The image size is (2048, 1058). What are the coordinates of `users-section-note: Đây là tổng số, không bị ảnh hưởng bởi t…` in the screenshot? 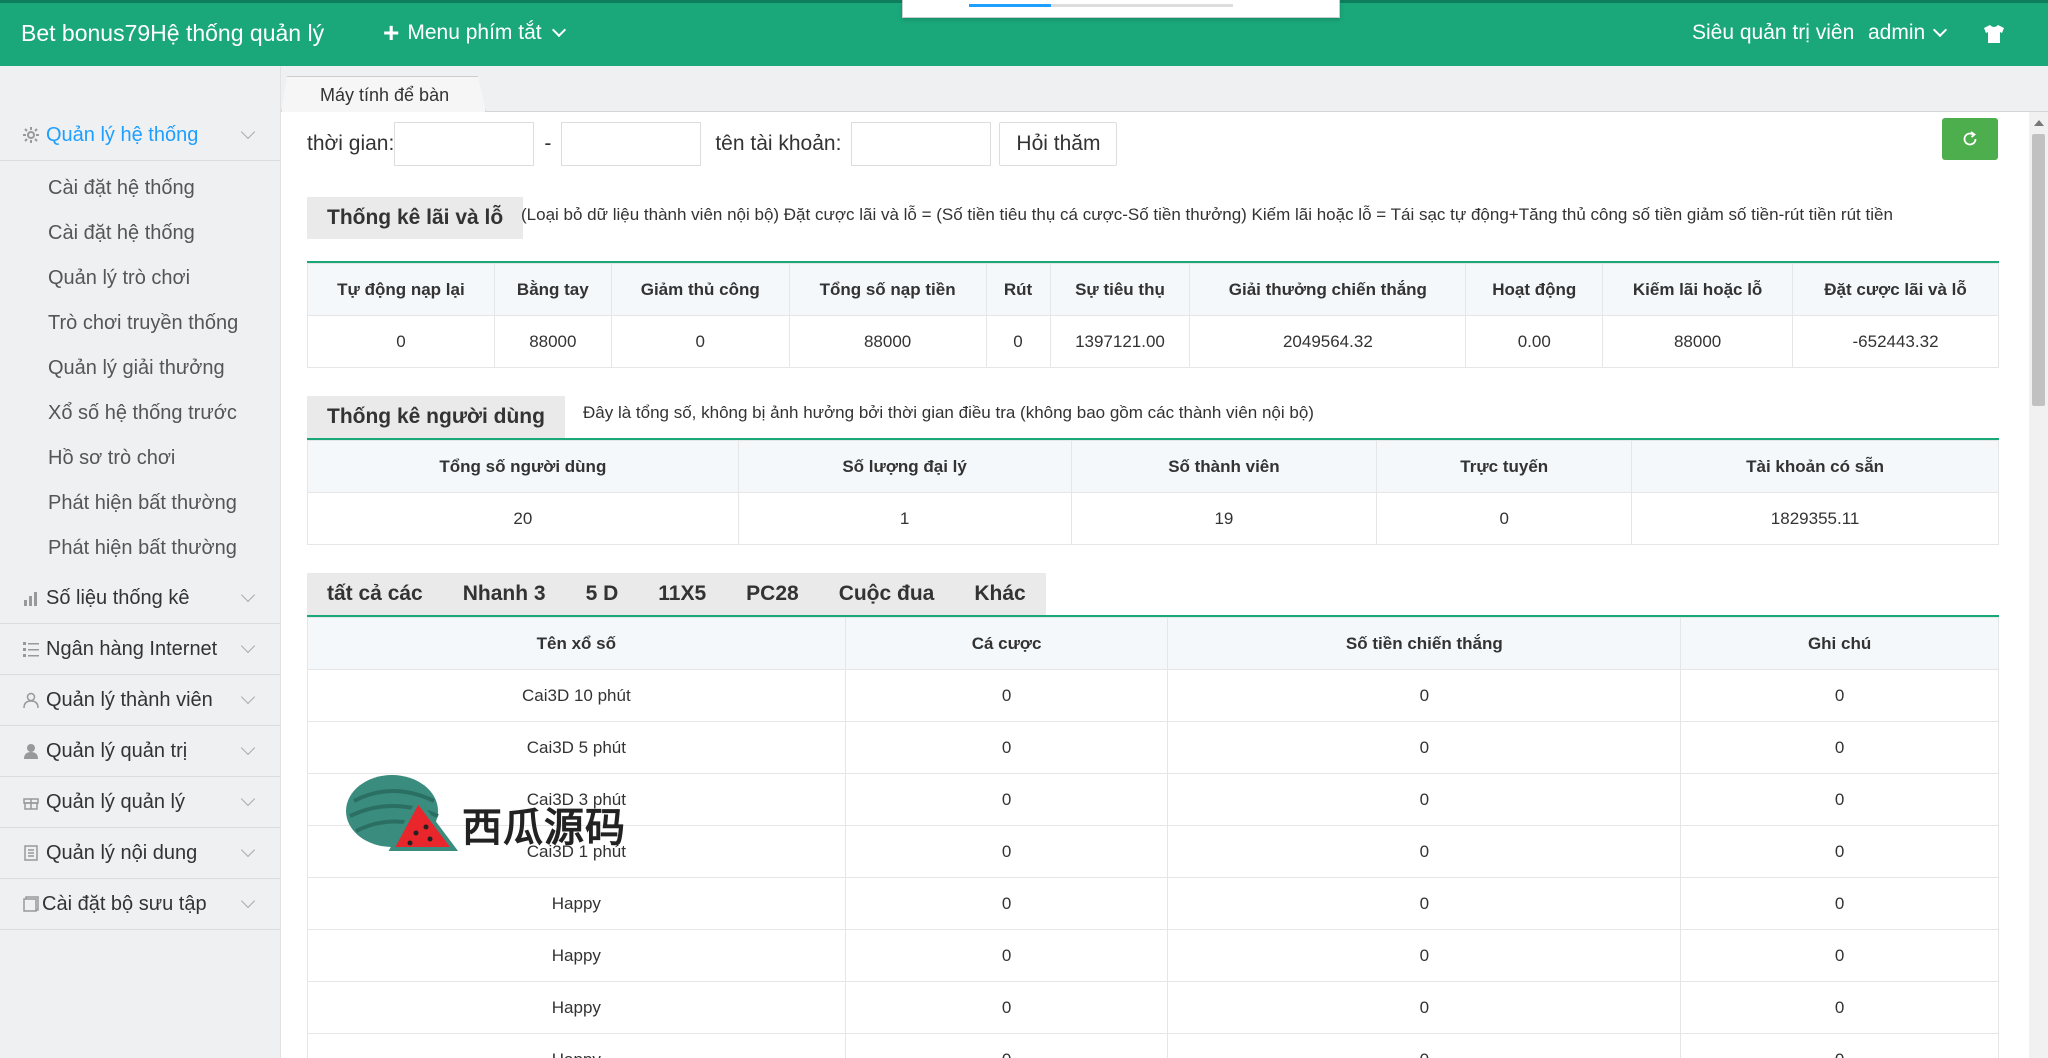 It's located at (948, 412).